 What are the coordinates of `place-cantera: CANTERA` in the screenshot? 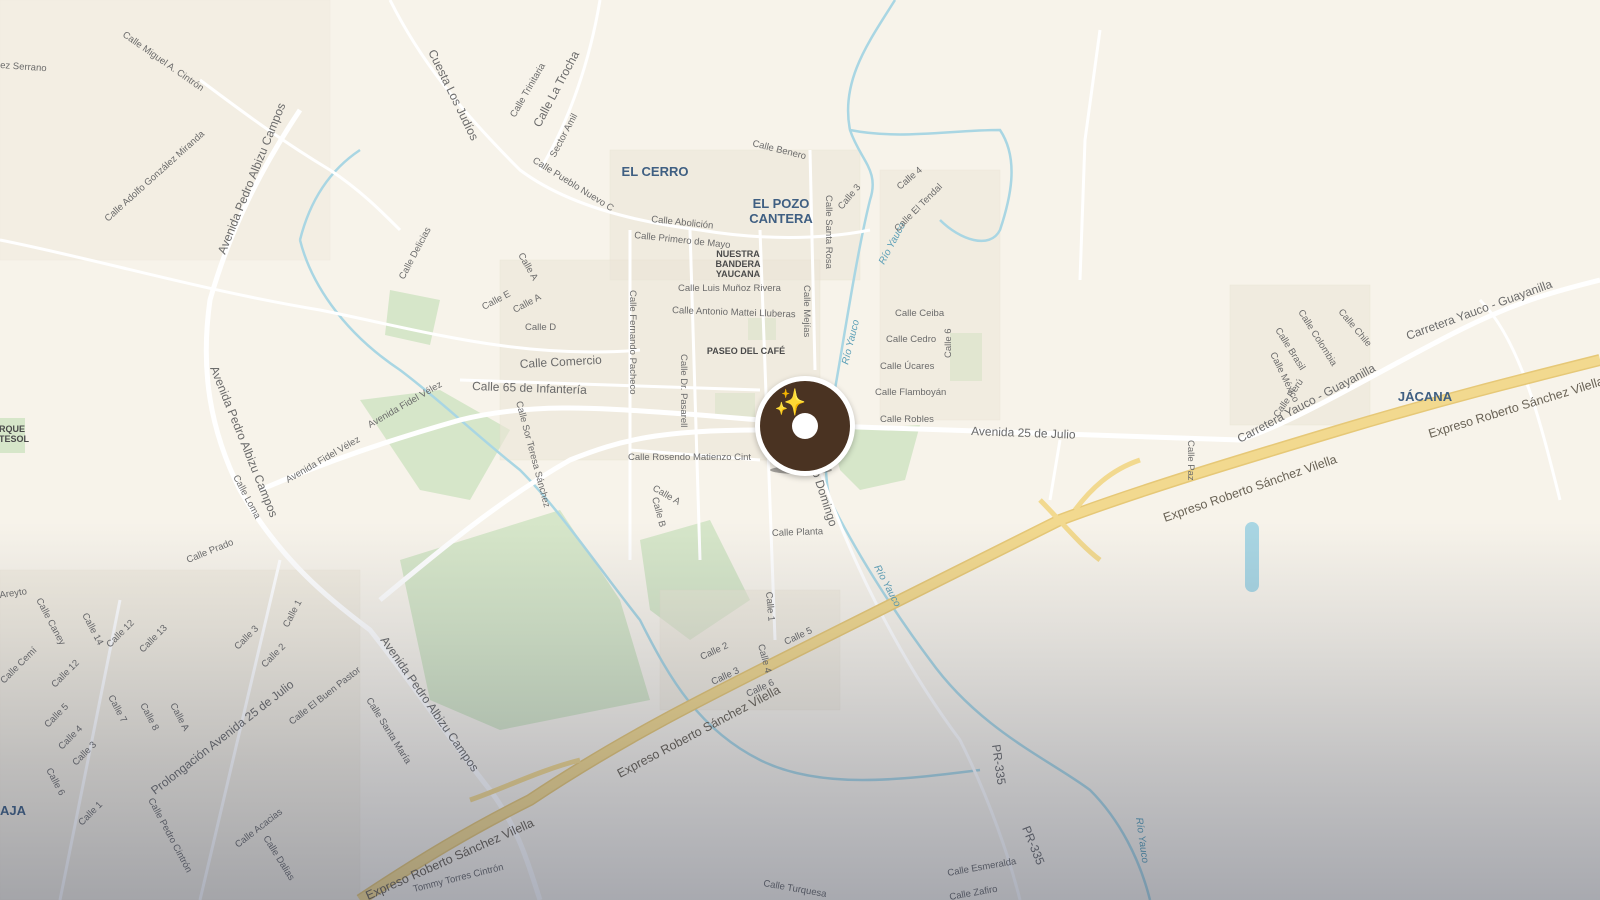 It's located at (781, 218).